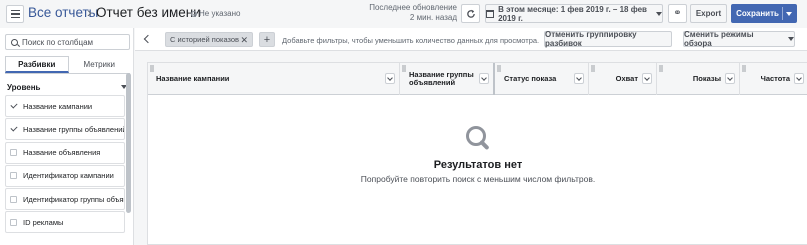  I want to click on last-updated-label: Последнее обновление, so click(413, 7).